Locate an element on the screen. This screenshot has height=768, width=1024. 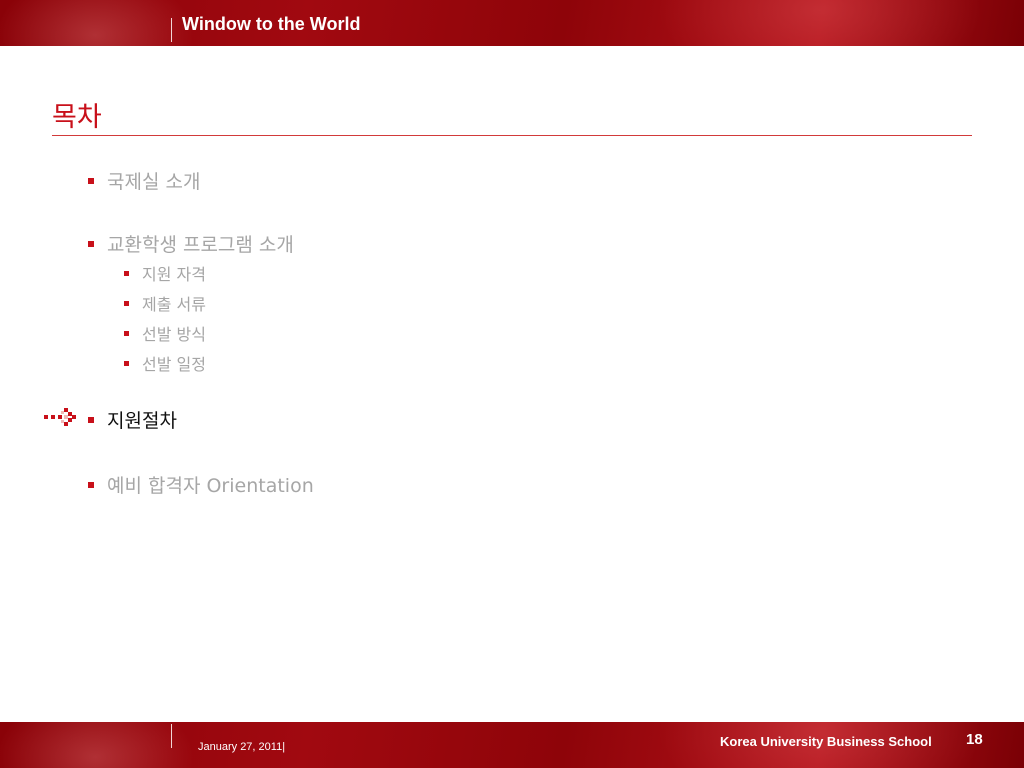
outline-subitem-selection-schedule: 선발 일정 is located at coordinates (165, 363).